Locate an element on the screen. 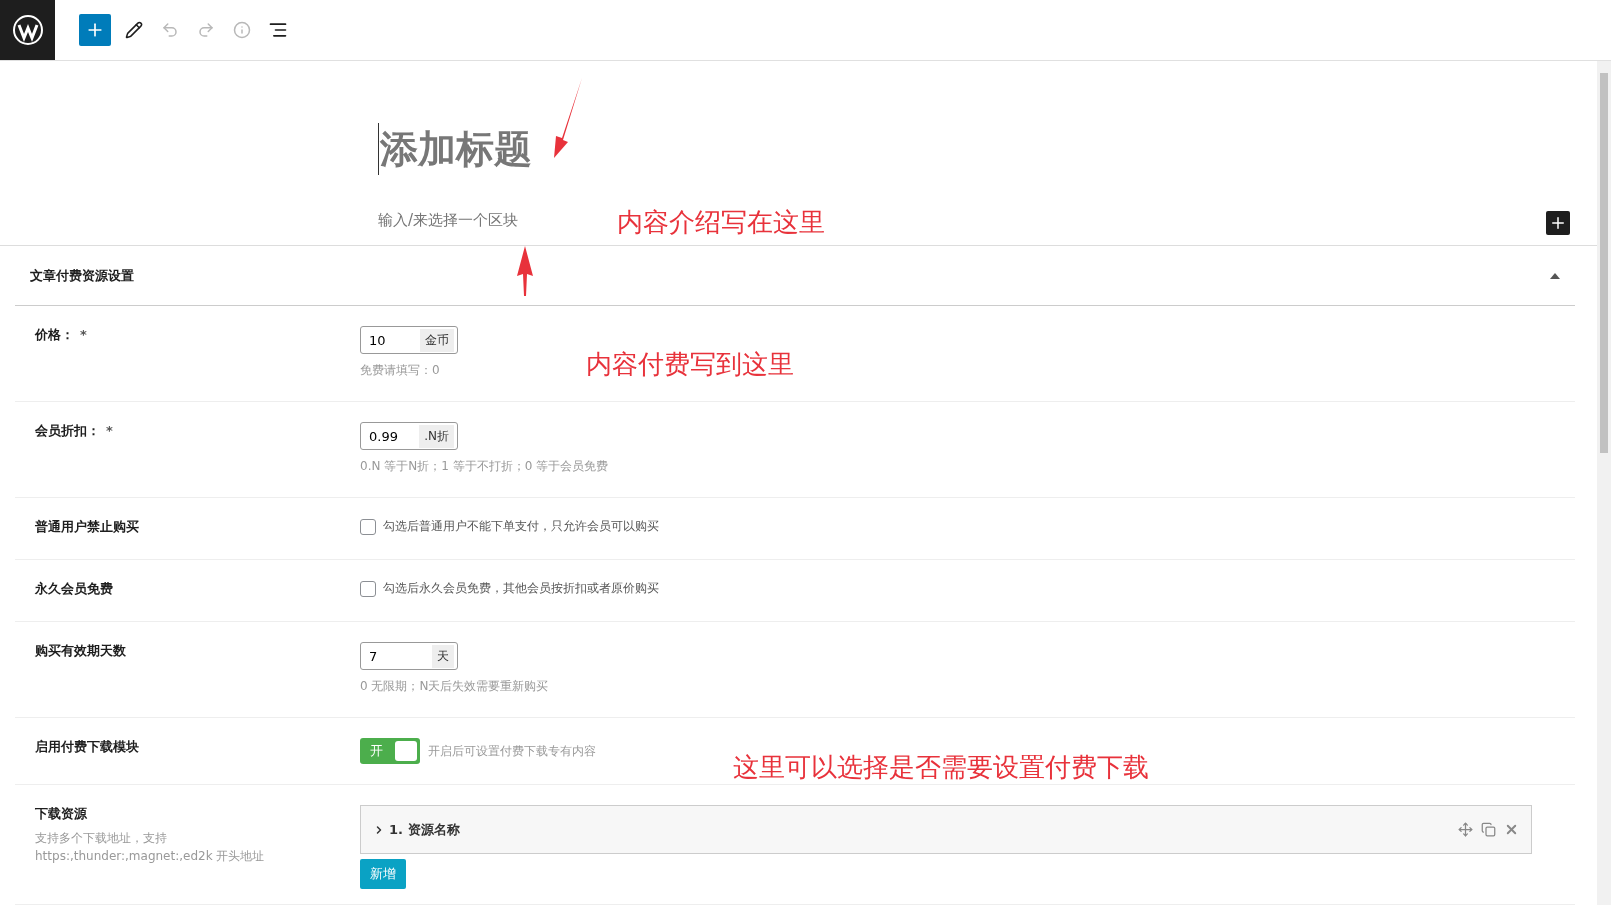 The width and height of the screenshot is (1611, 905). unit-label: 天 is located at coordinates (443, 656).